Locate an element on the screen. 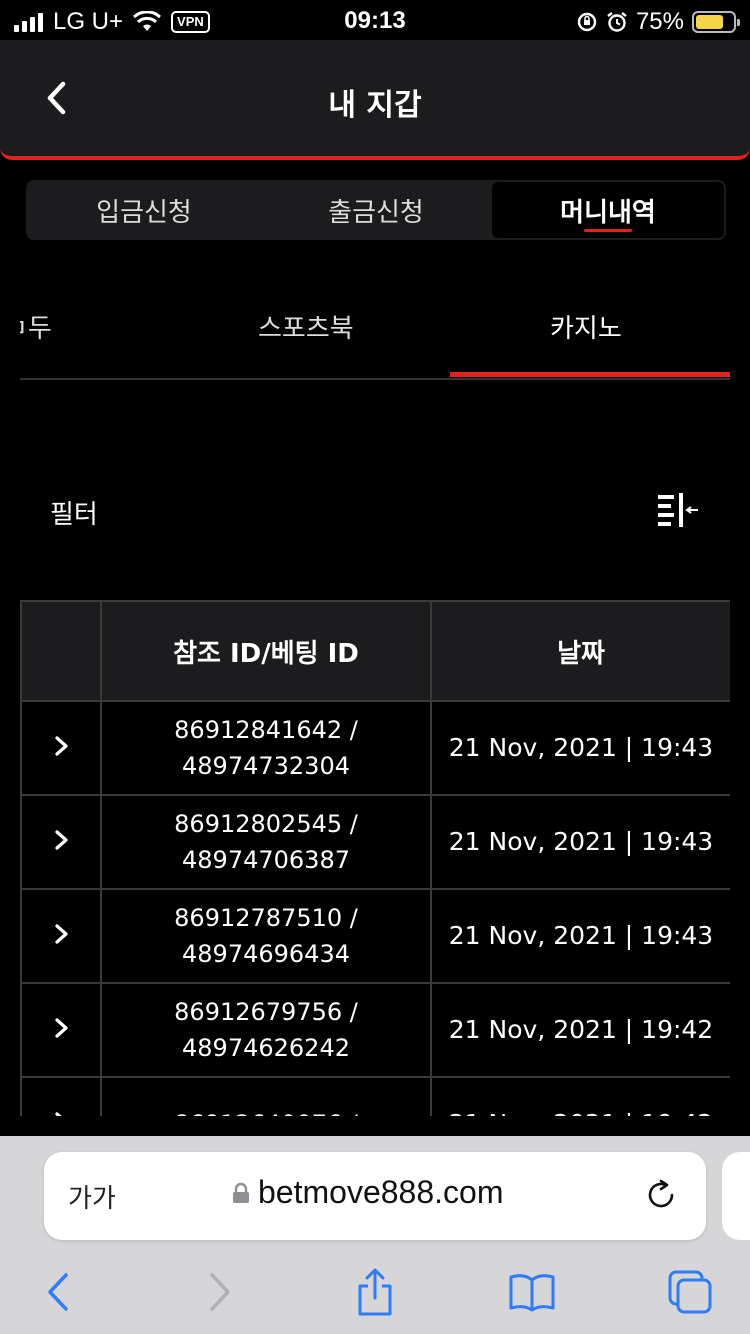 The height and width of the screenshot is (1334, 750). reference-cell: 86912679756 / 48974626242 is located at coordinates (266, 1030).